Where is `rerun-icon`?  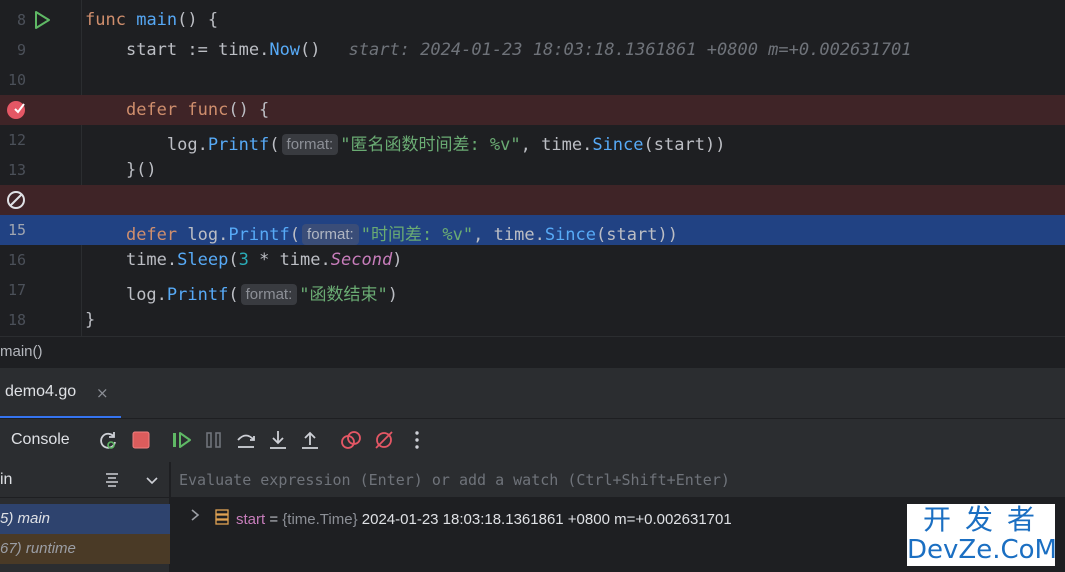 rerun-icon is located at coordinates (108, 440).